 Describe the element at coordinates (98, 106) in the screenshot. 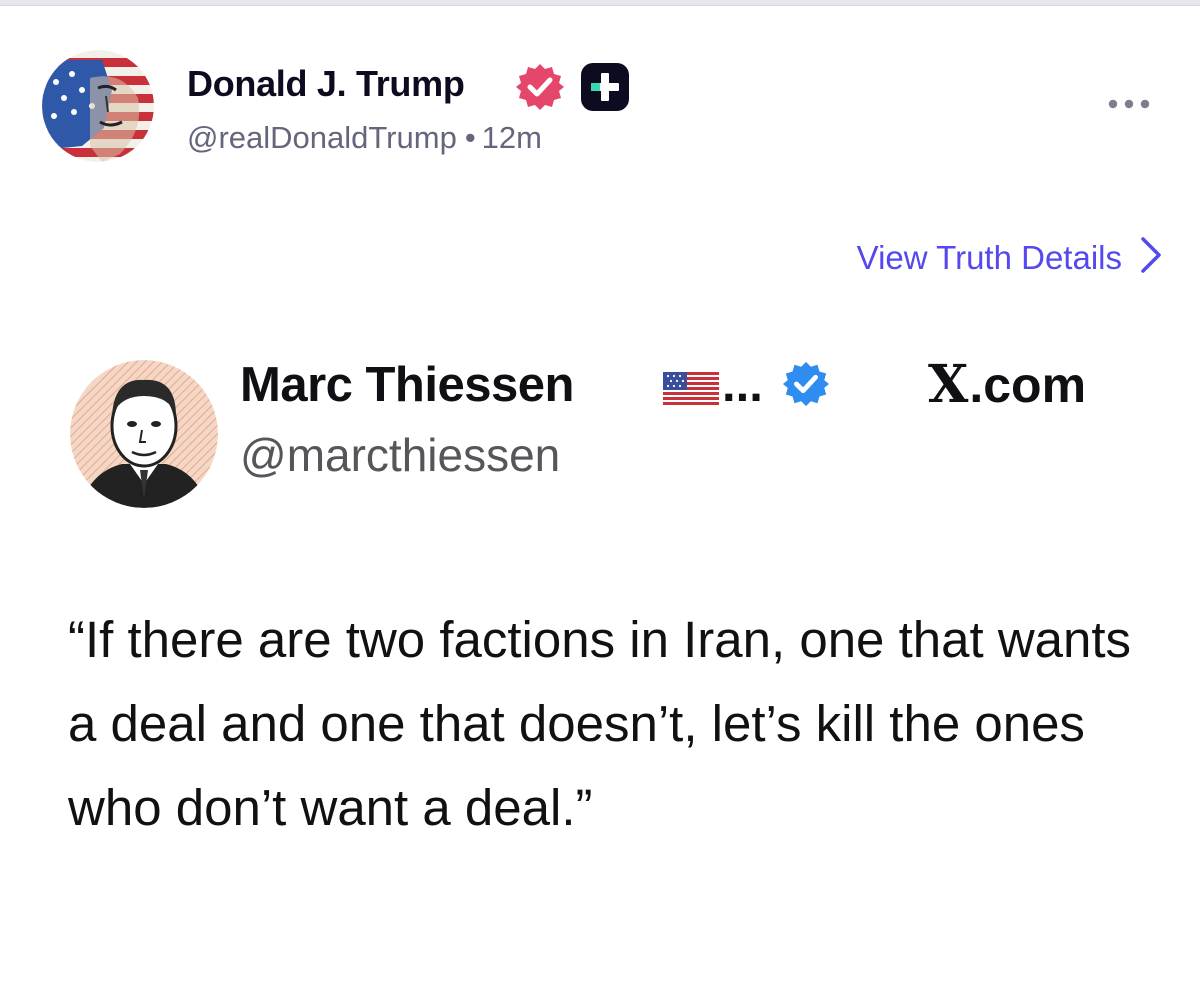

I see `author-avatar` at that location.